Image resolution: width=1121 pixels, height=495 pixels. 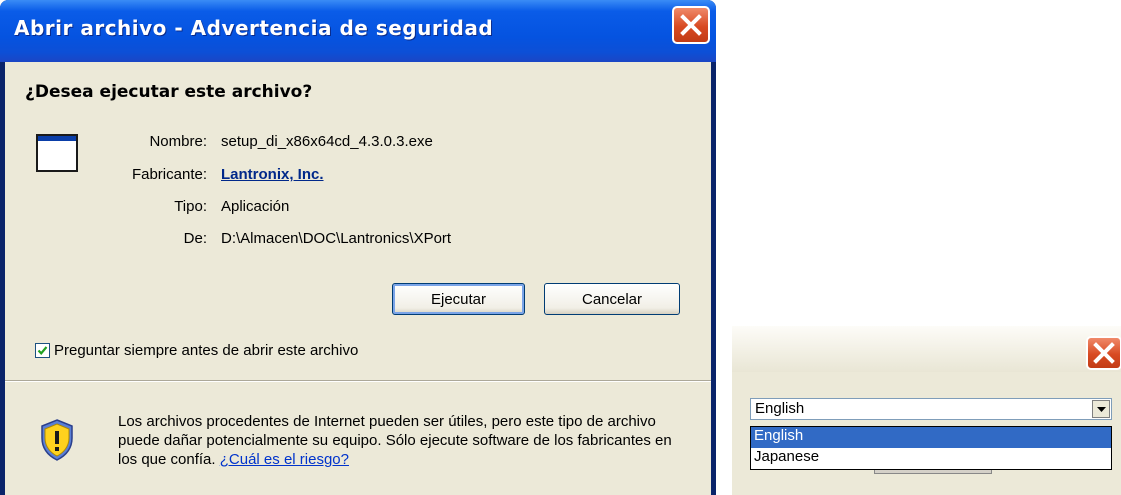 What do you see at coordinates (178, 141) in the screenshot?
I see `field-label: Nombre:` at bounding box center [178, 141].